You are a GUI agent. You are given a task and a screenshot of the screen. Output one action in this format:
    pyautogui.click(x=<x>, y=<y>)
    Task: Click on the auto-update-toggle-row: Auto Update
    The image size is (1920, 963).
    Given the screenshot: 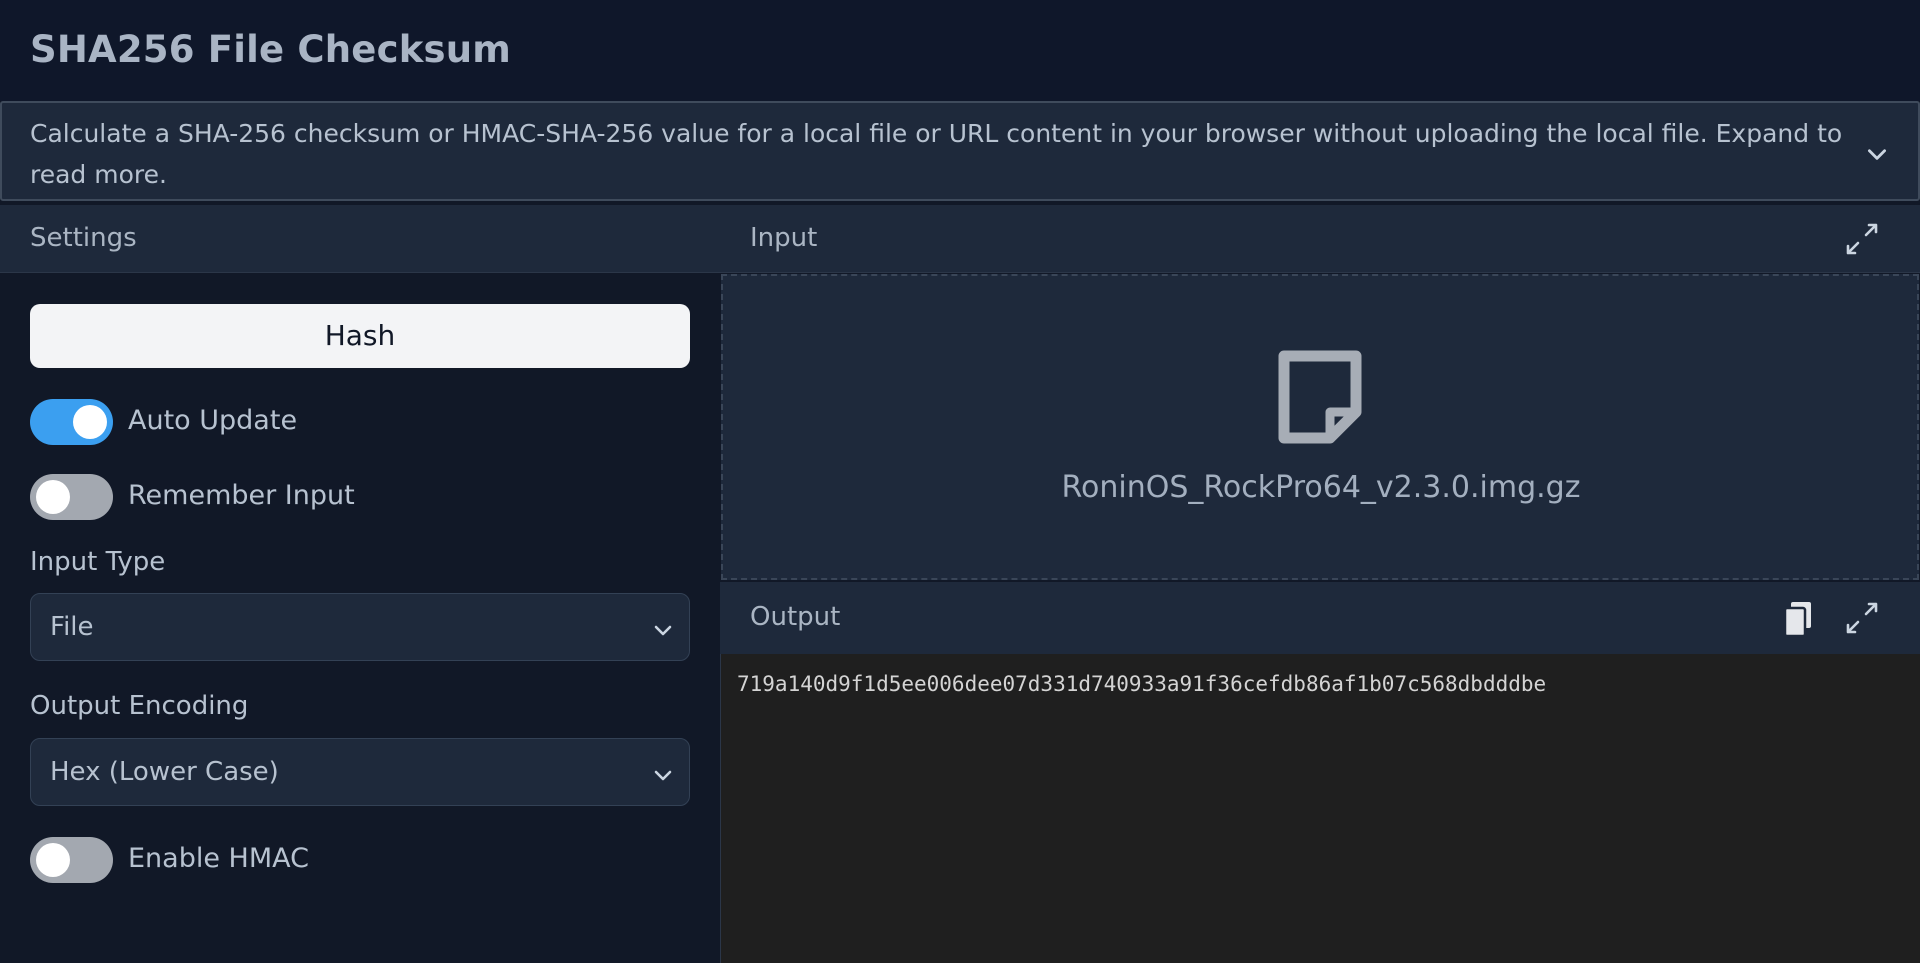 What is the action you would take?
    pyautogui.click(x=330, y=422)
    